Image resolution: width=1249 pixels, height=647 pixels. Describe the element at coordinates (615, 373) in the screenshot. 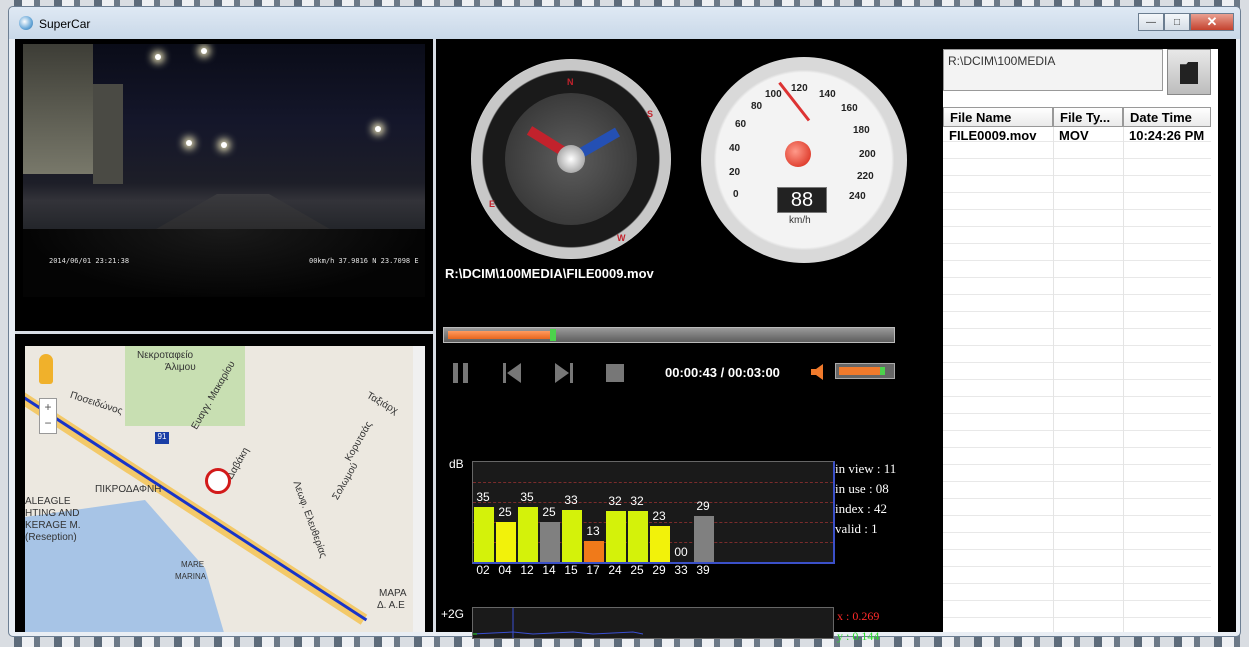

I see `stop-icon` at that location.